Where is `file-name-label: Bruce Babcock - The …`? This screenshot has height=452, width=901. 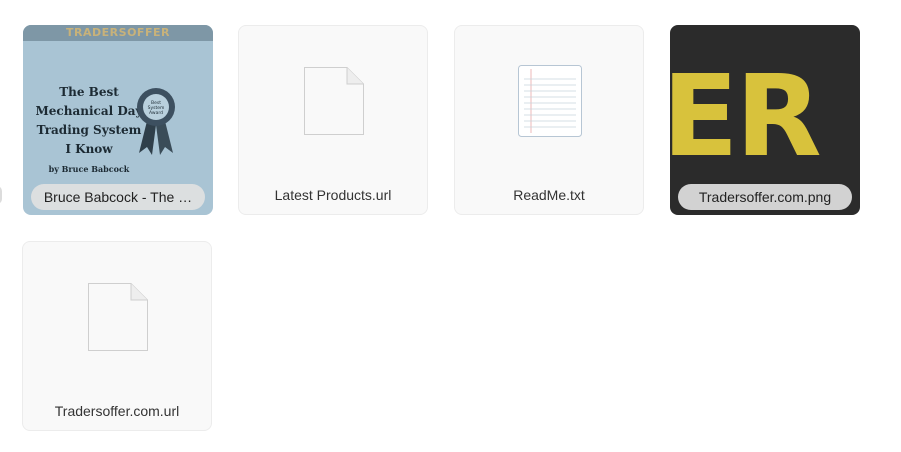
file-name-label: Bruce Babcock - The … is located at coordinates (118, 197).